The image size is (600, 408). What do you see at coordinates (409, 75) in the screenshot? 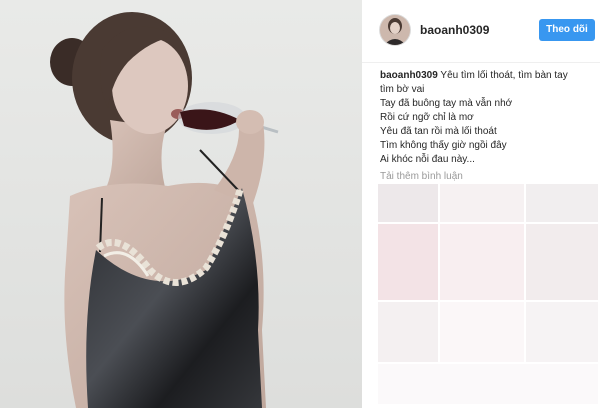
I see `caption-owner-link: baoanh0309` at bounding box center [409, 75].